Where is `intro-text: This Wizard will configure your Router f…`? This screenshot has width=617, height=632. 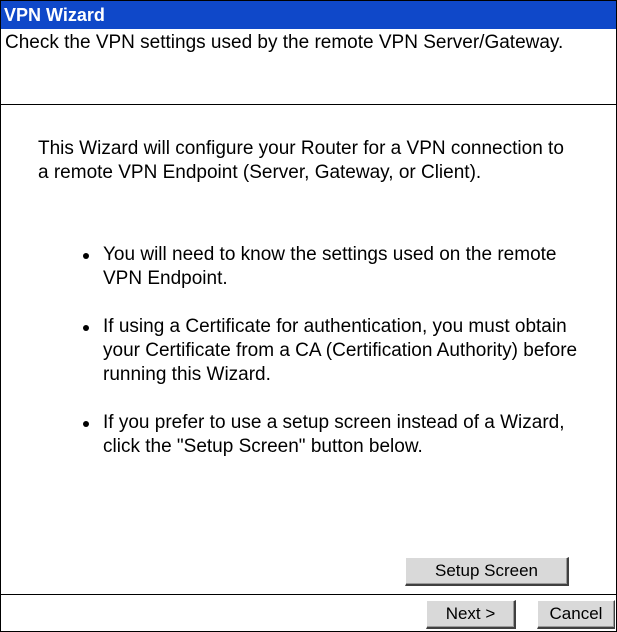
intro-text: This Wizard will configure your Router f… is located at coordinates (301, 160).